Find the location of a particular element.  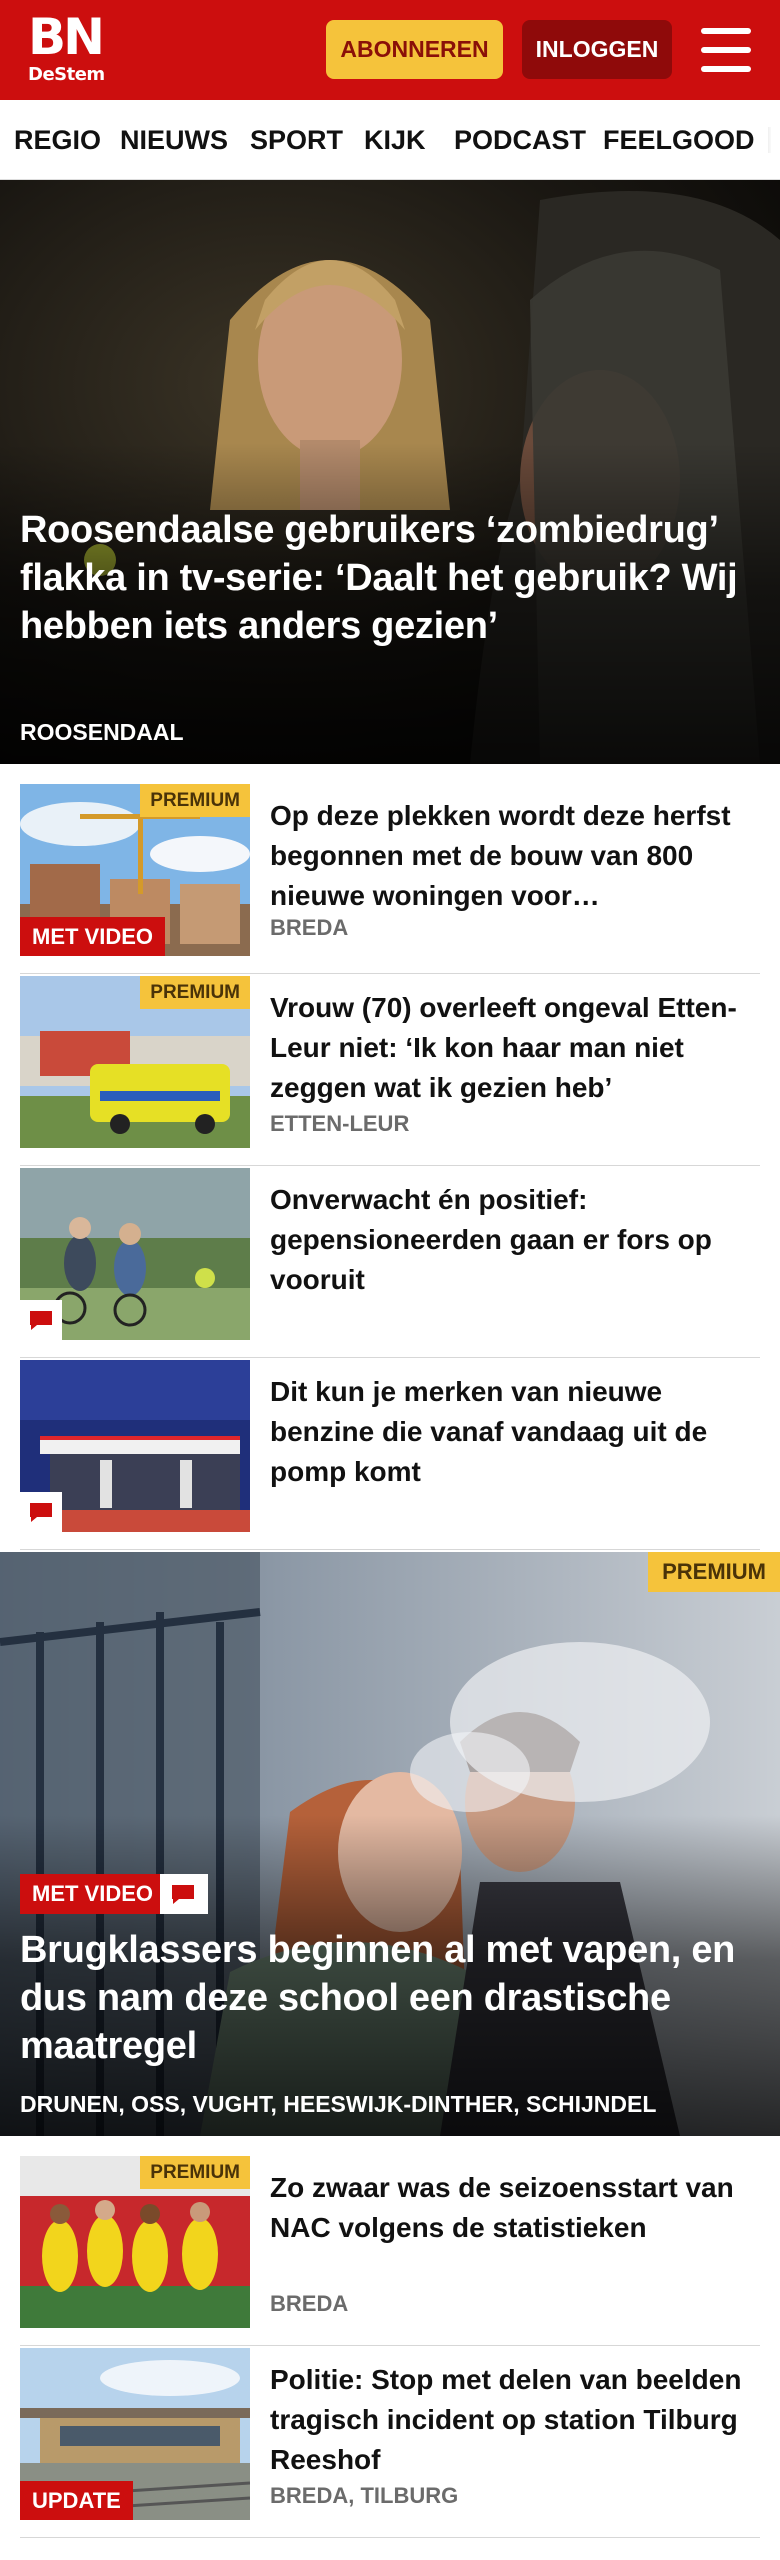

nav-item-nieuws: NIEUWS is located at coordinates (174, 139).